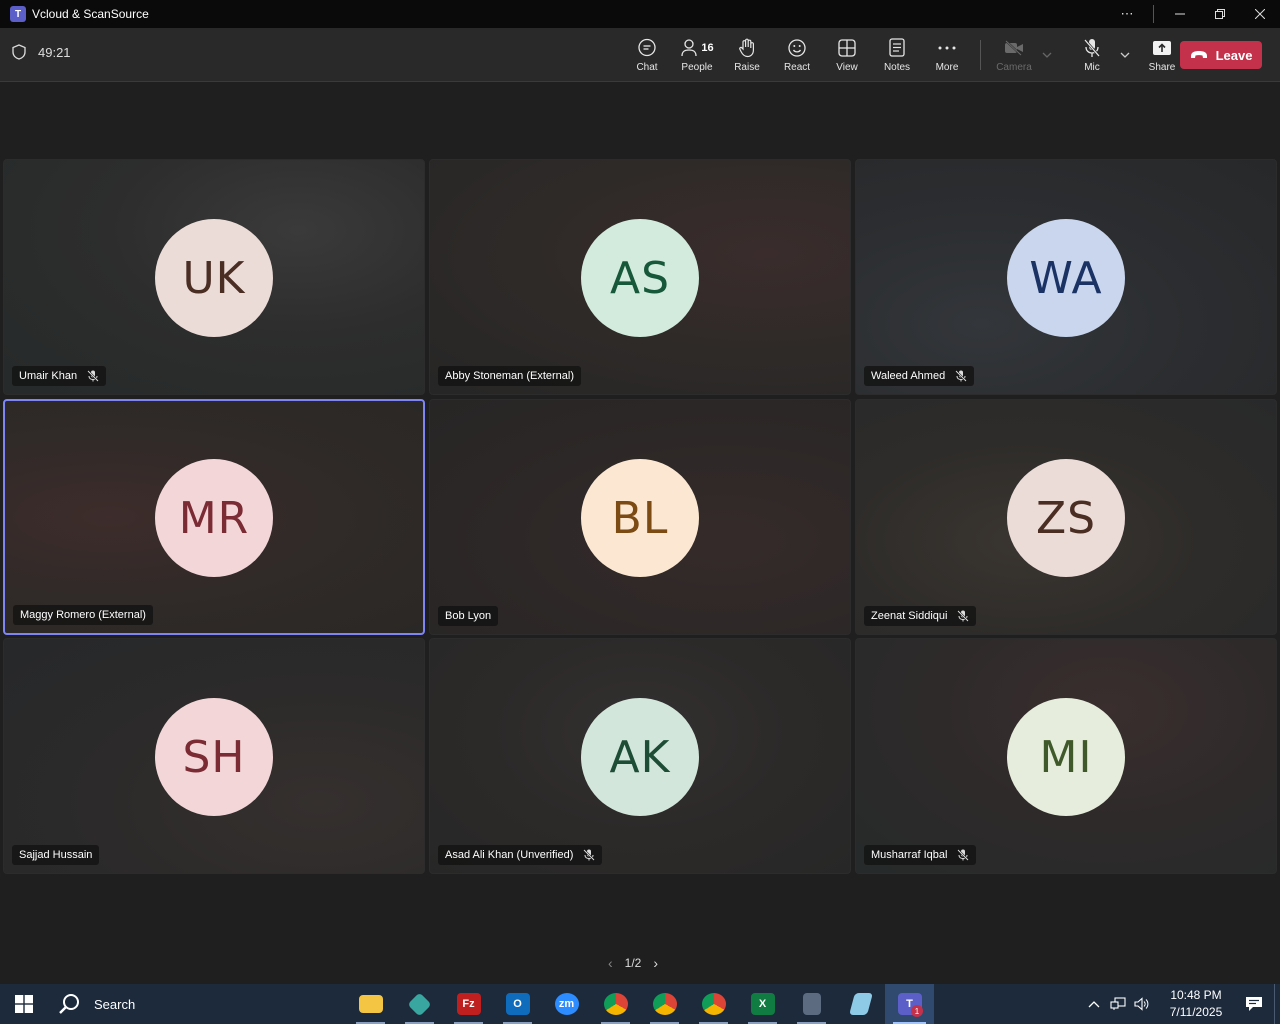 The width and height of the screenshot is (1280, 1024). What do you see at coordinates (59, 376) in the screenshot?
I see `participant-name-tag: Umair Khan` at bounding box center [59, 376].